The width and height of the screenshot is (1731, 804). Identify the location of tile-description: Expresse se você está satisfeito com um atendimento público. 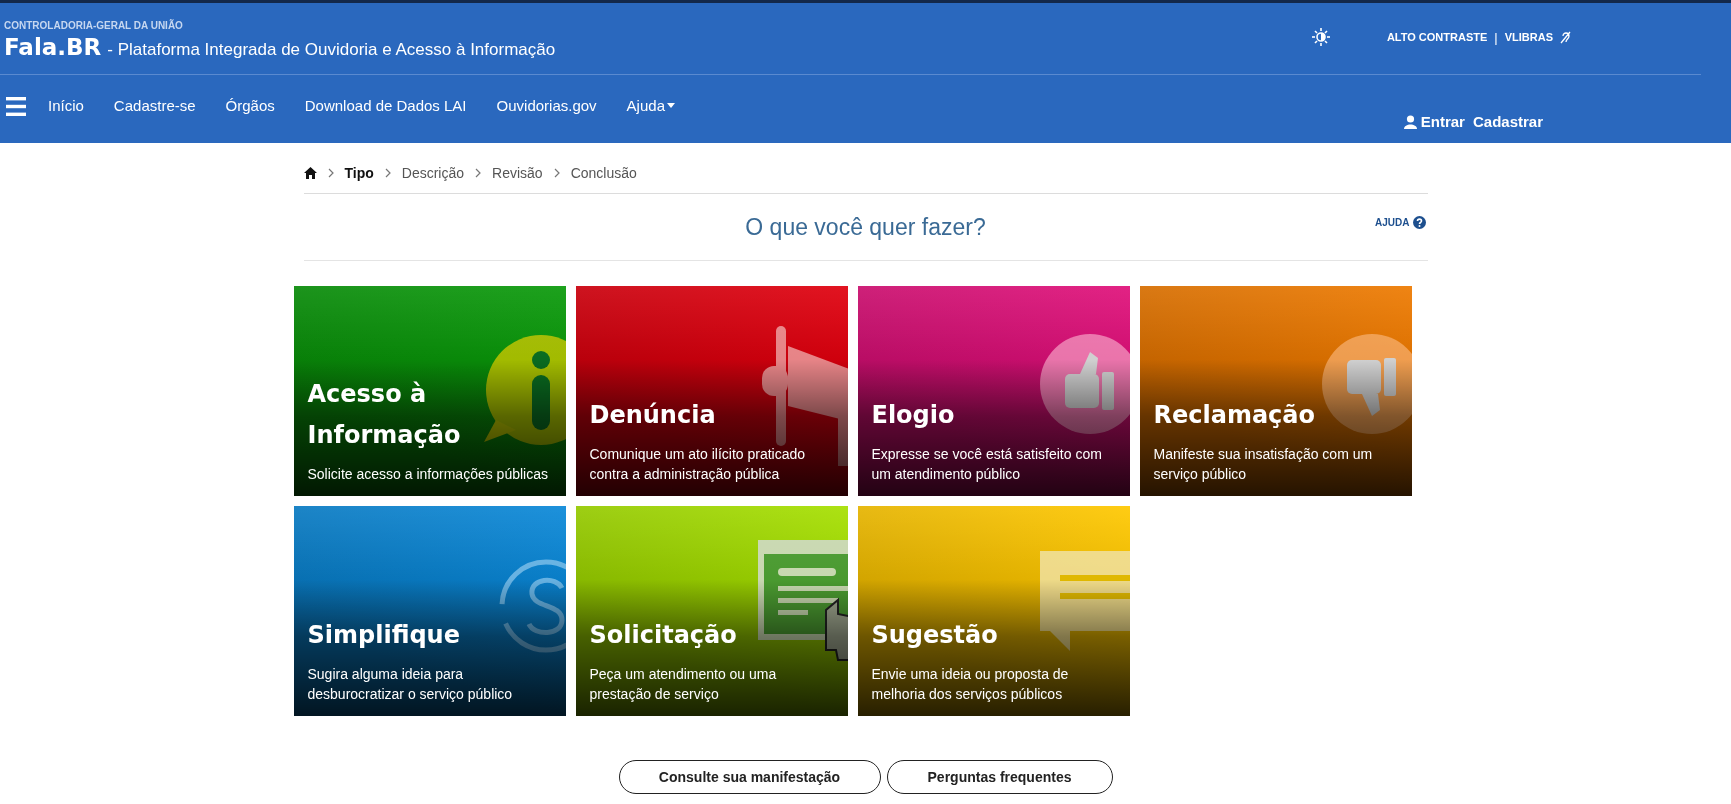
(987, 464).